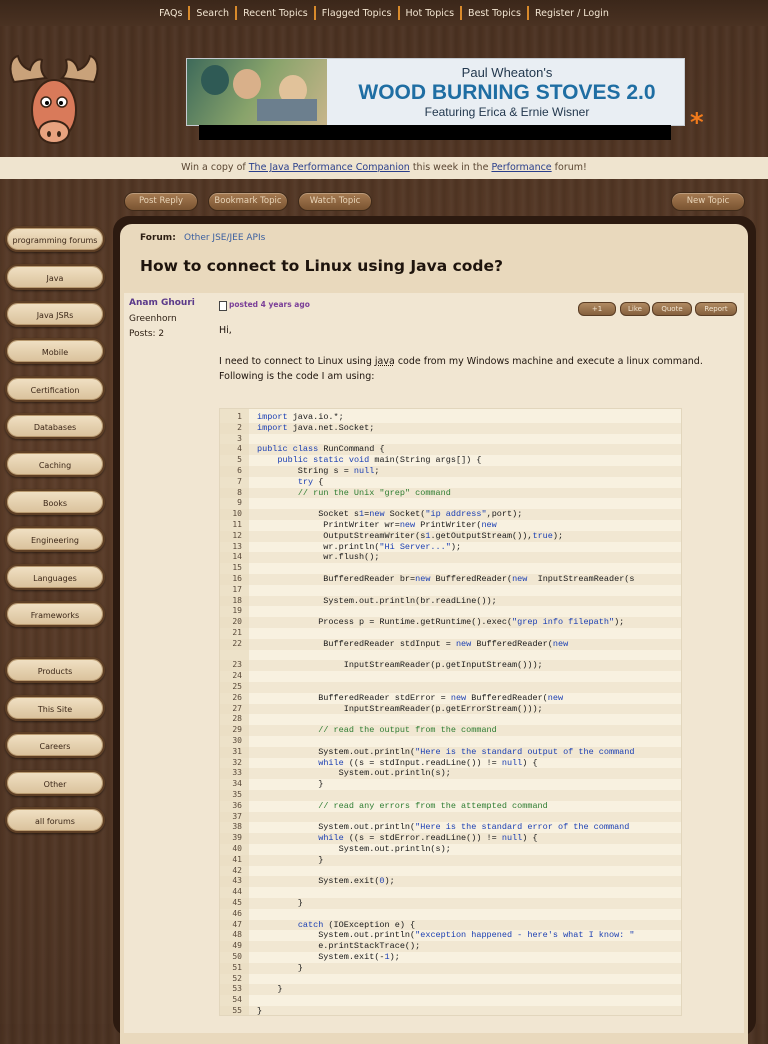 The height and width of the screenshot is (1044, 768). I want to click on code-line-text: InputStreamReader(p.getInputStream()));, so click(400, 665).